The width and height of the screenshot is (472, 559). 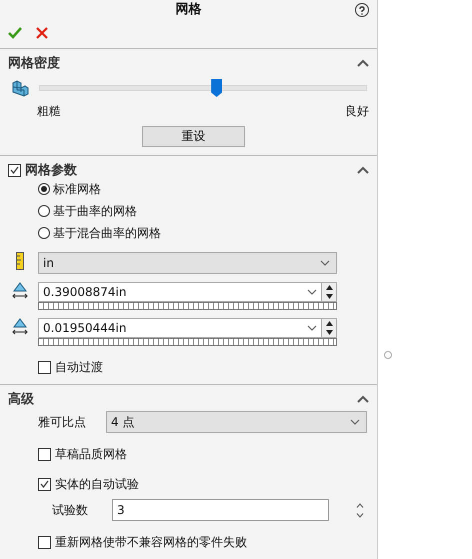 What do you see at coordinates (189, 9) in the screenshot?
I see `panel-title: 网格` at bounding box center [189, 9].